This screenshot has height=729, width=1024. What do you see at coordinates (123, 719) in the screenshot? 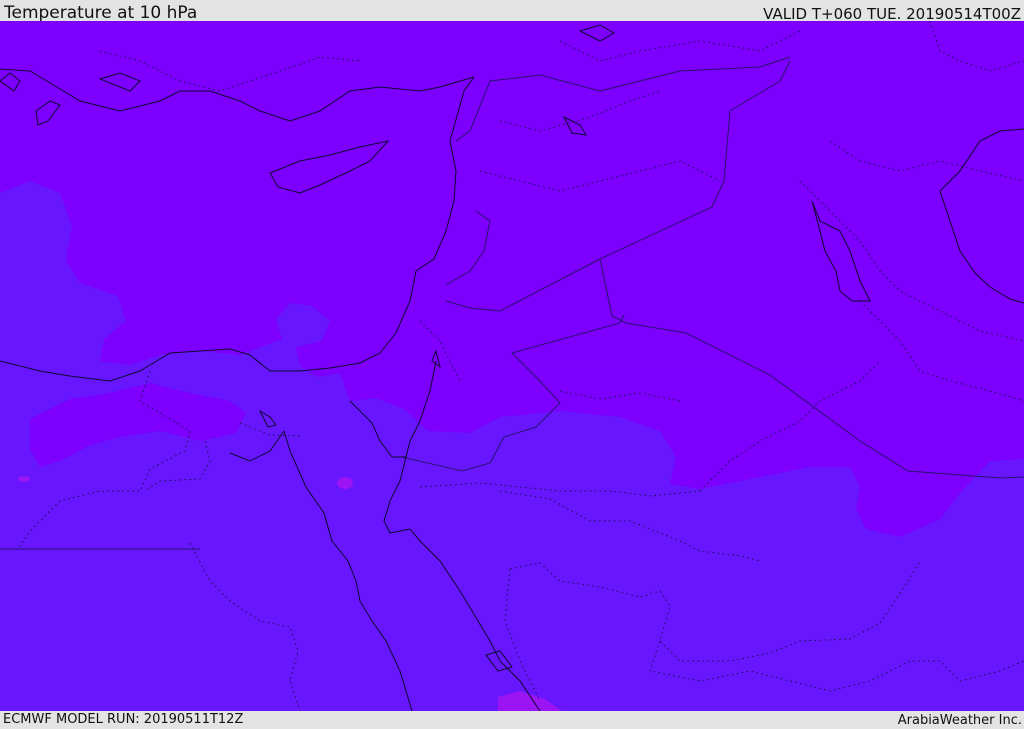
I see `model-run-label: ECMWF MODEL RUN: 20190511T12Z` at bounding box center [123, 719].